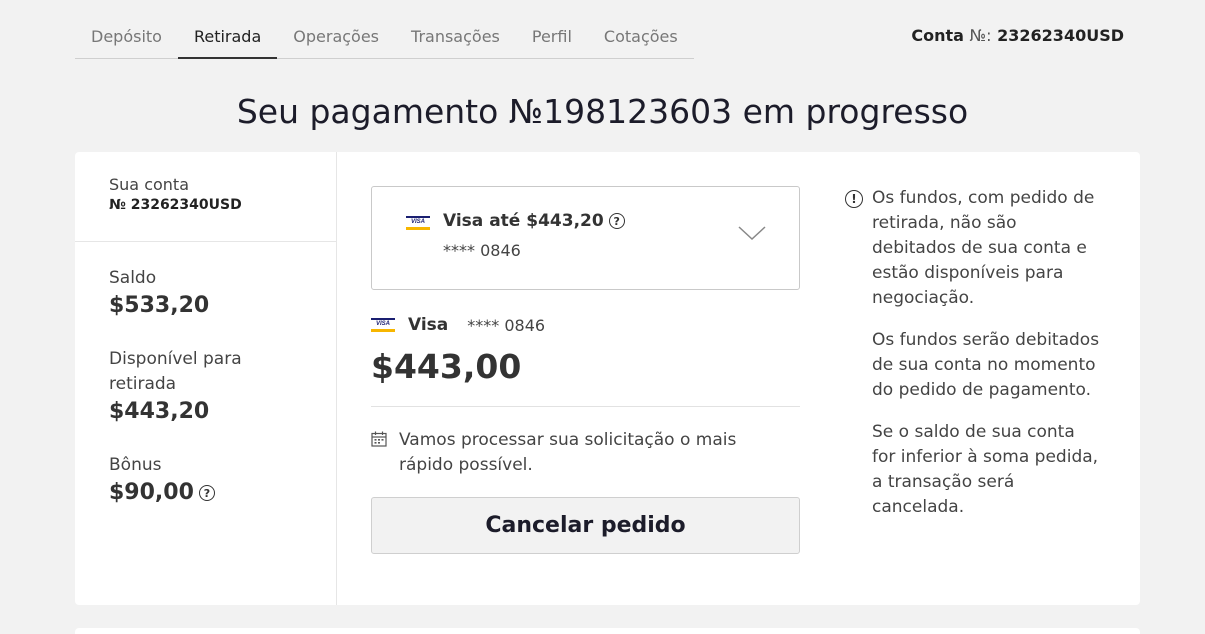  Describe the element at coordinates (446, 366) in the screenshot. I see `payment-amount: $443,00` at that location.